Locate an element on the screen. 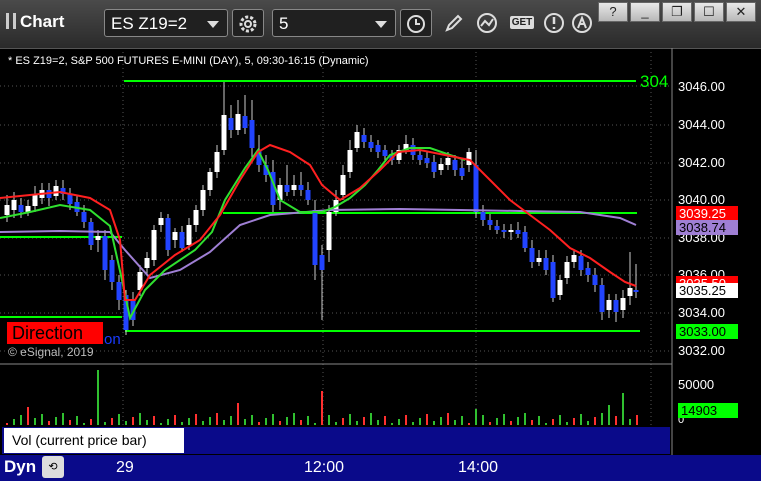 The width and height of the screenshot is (761, 481). dynamic-mode-label: Dyn is located at coordinates (20, 467).